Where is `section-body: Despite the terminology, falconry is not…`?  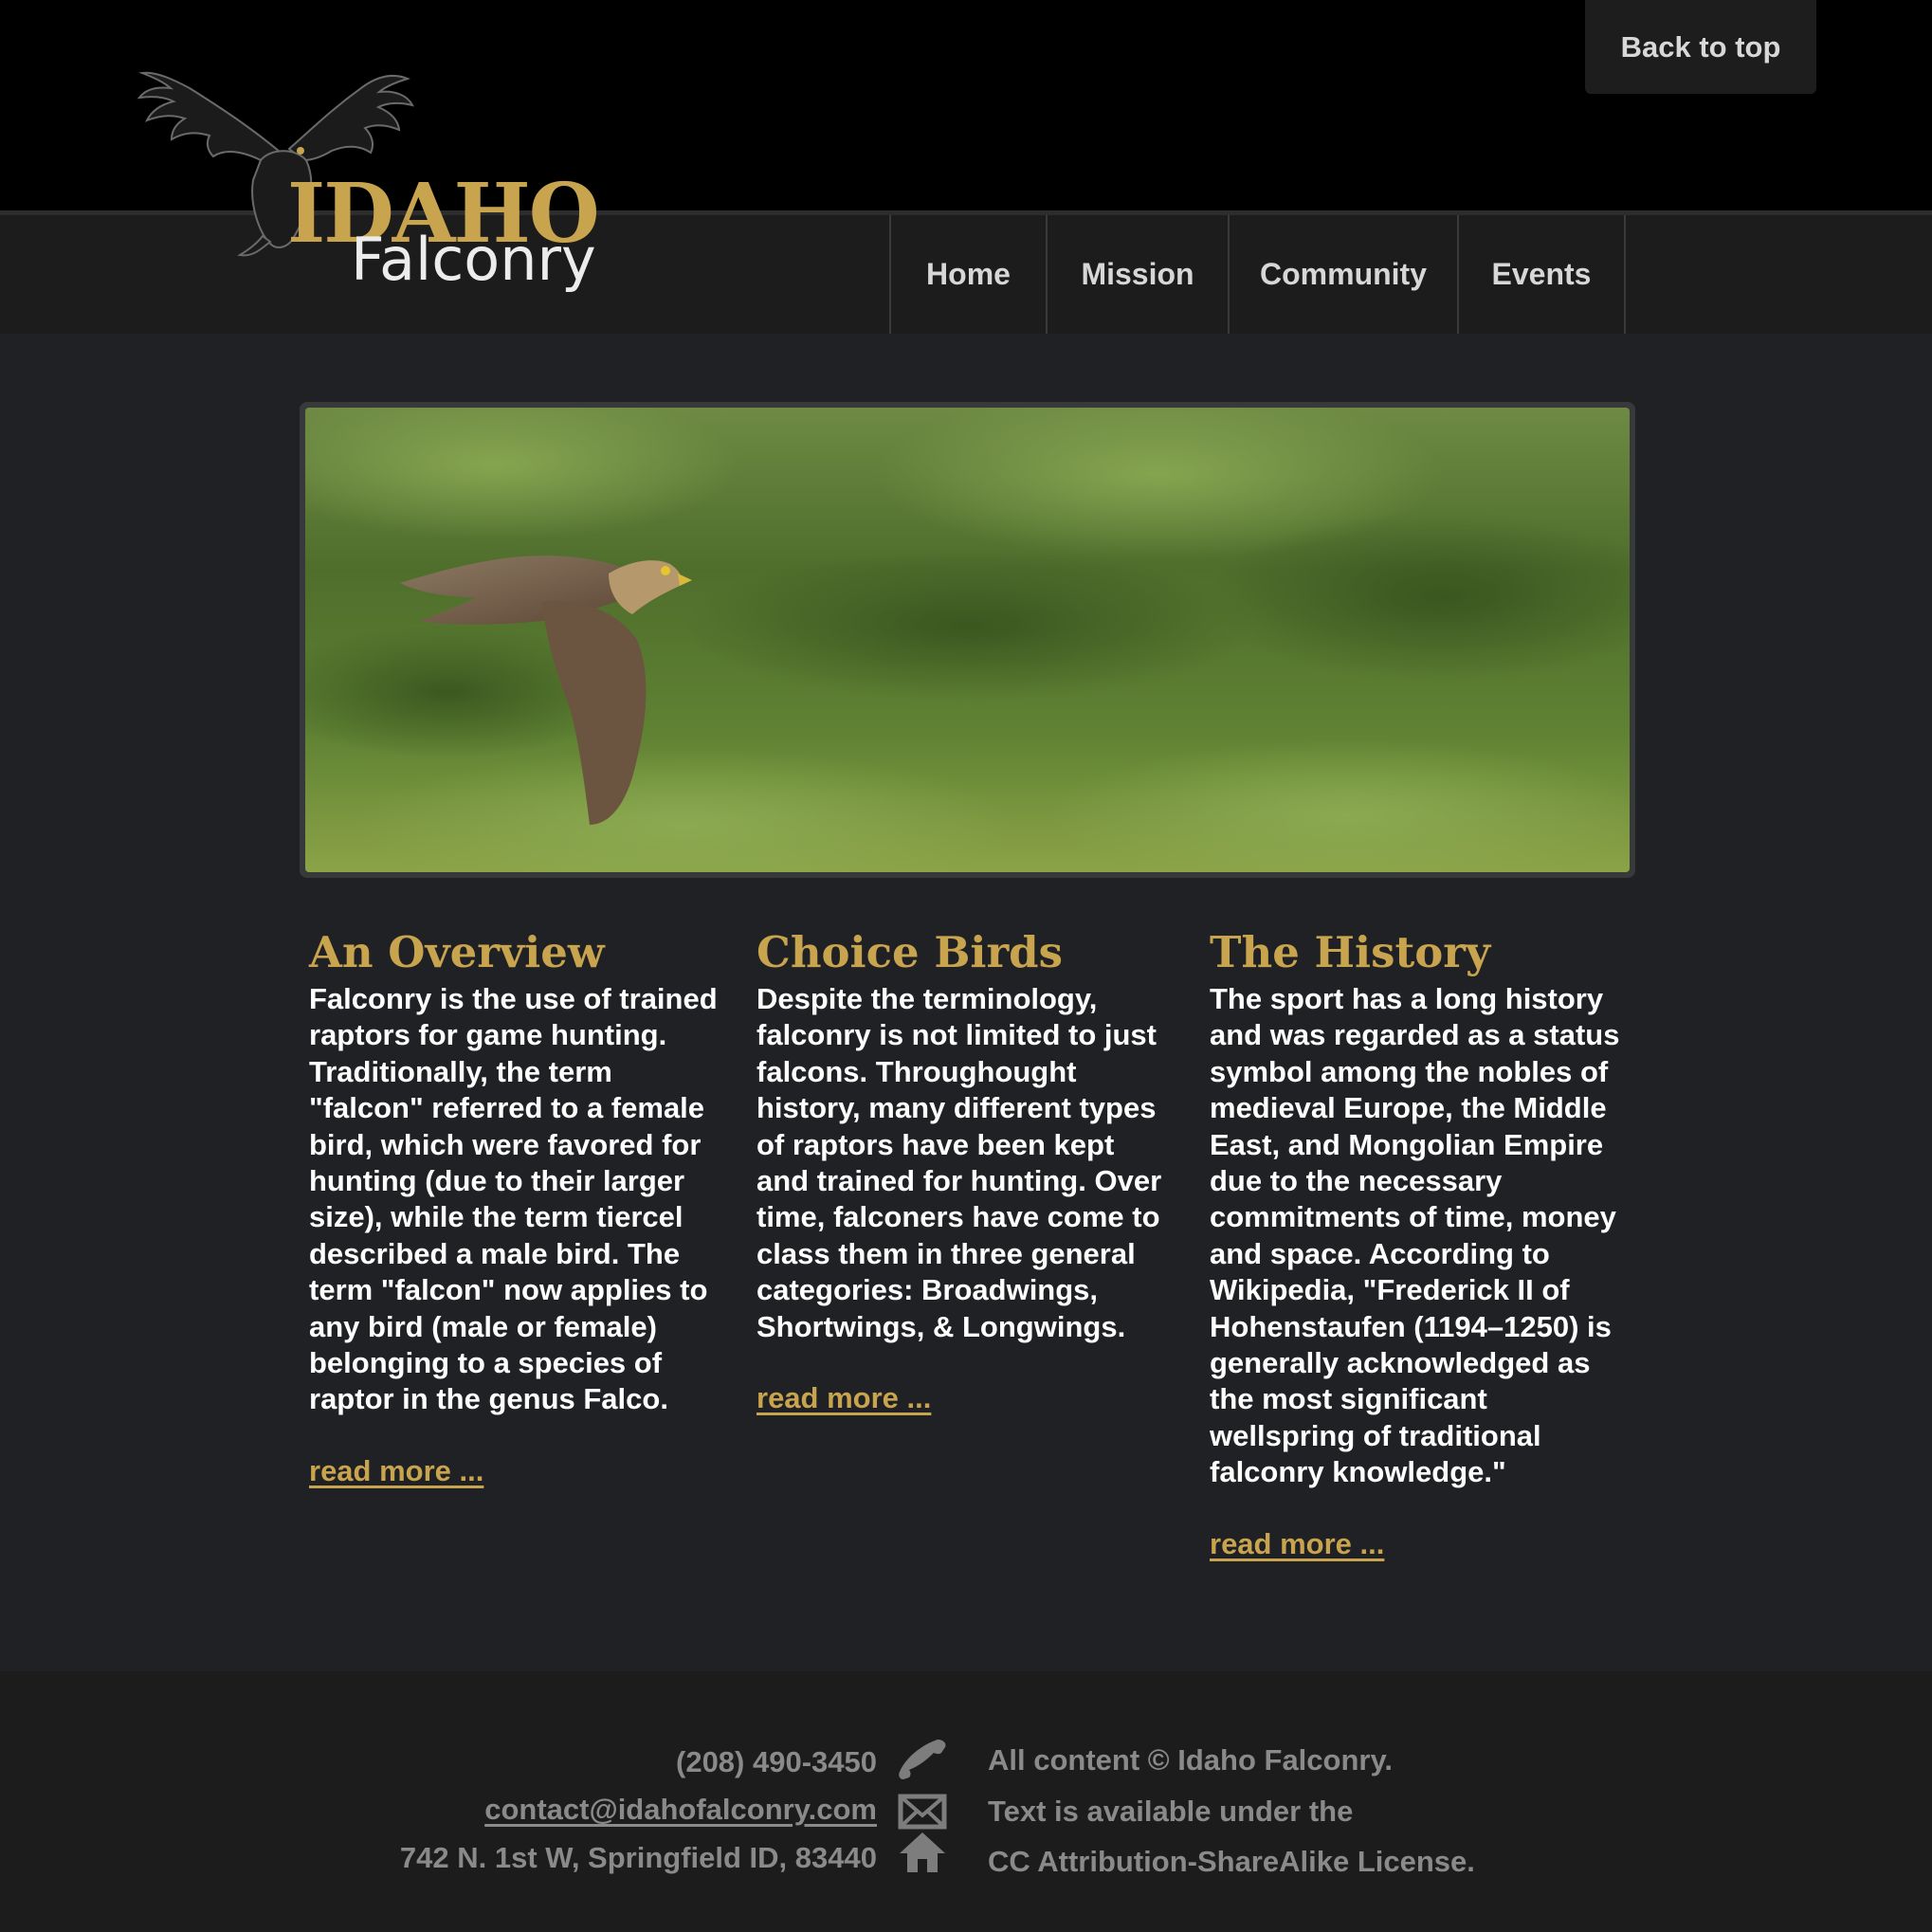 section-body: Despite the terminology, falconry is not… is located at coordinates (959, 1162).